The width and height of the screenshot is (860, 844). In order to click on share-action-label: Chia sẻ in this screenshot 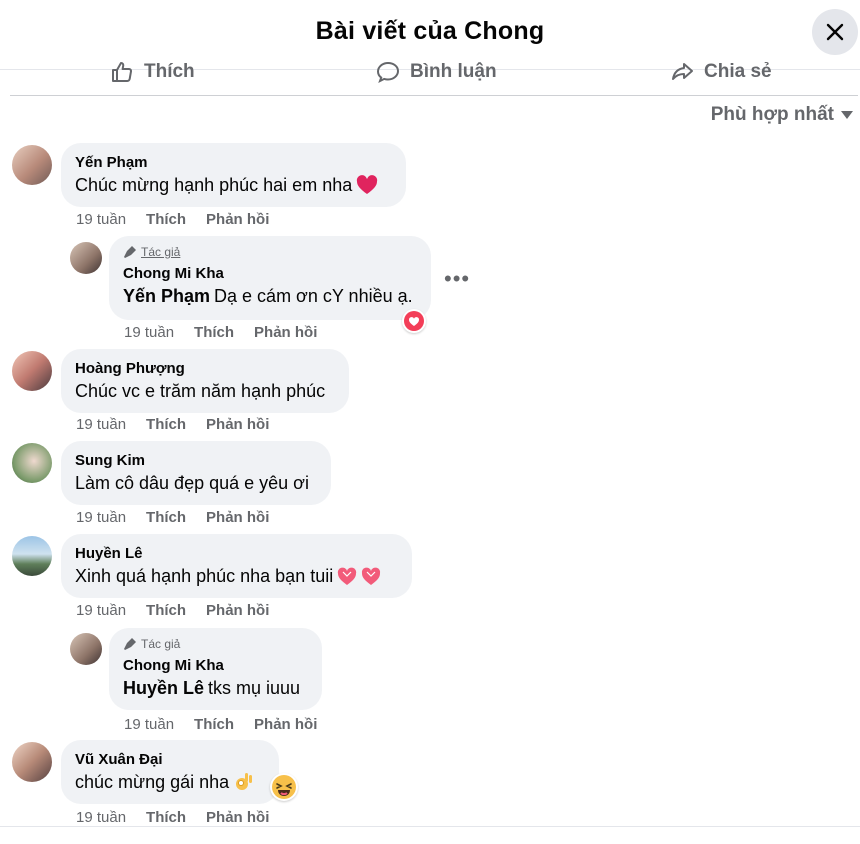, I will do `click(738, 71)`.